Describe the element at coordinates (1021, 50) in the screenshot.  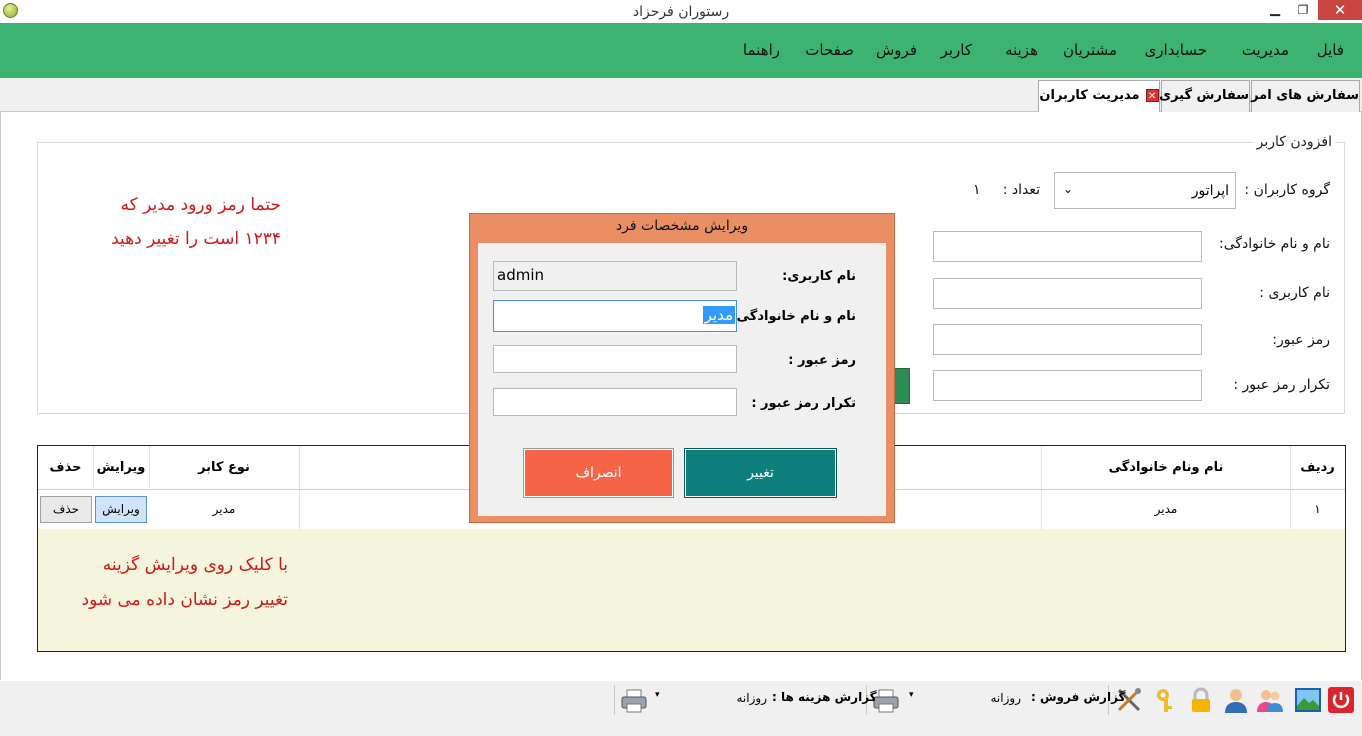
I see `menu-expense: هزینه` at that location.